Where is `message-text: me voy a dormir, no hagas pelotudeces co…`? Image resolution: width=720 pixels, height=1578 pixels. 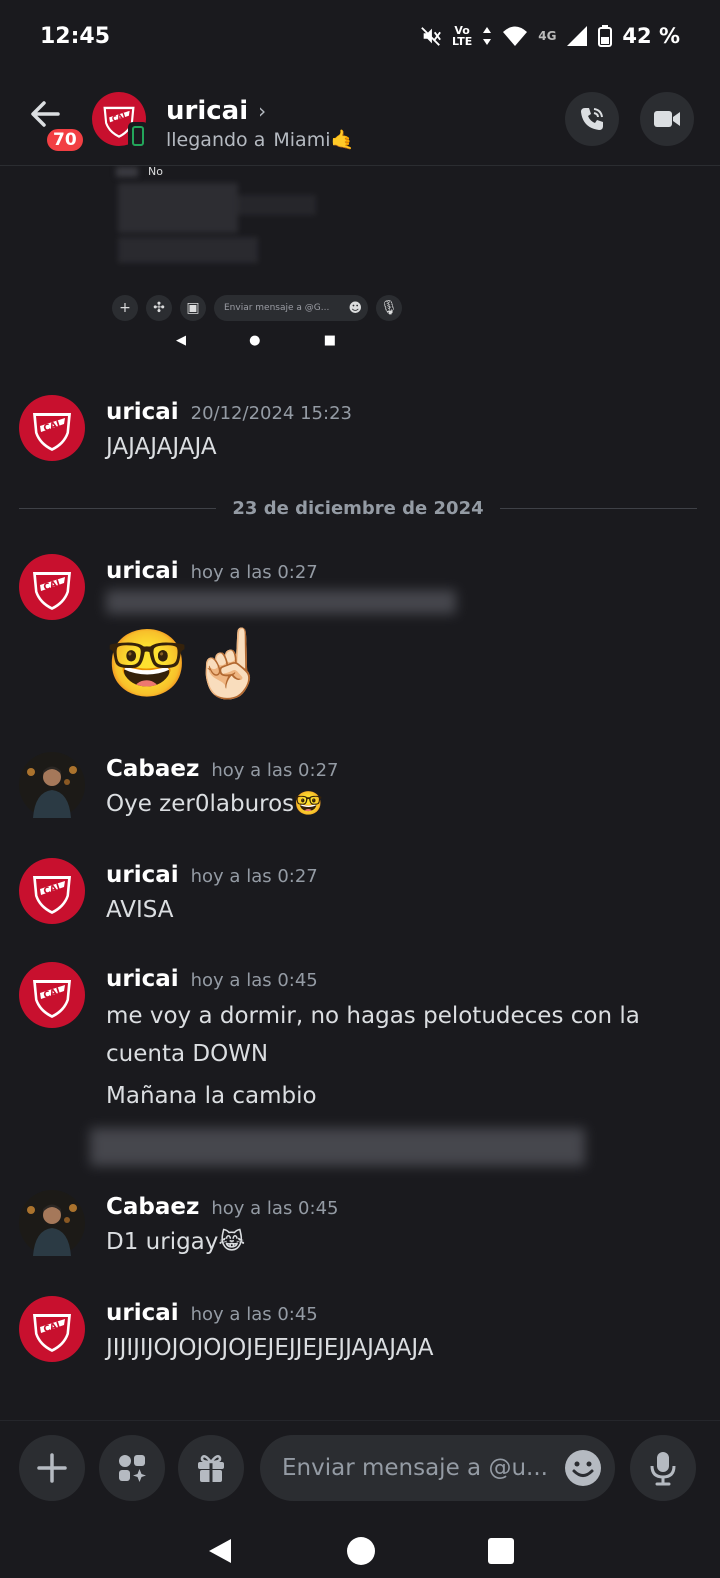 message-text: me voy a dormir, no hagas pelotudeces co… is located at coordinates (373, 1016).